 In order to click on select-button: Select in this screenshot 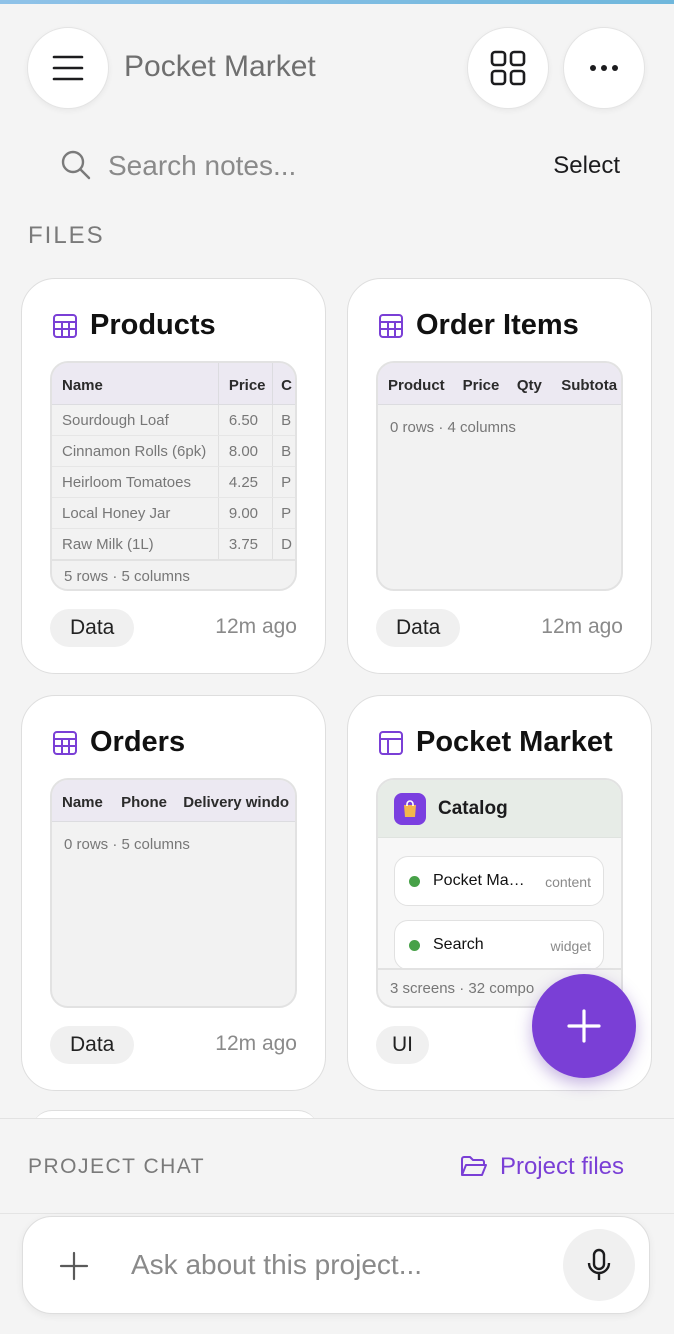, I will do `click(586, 166)`.